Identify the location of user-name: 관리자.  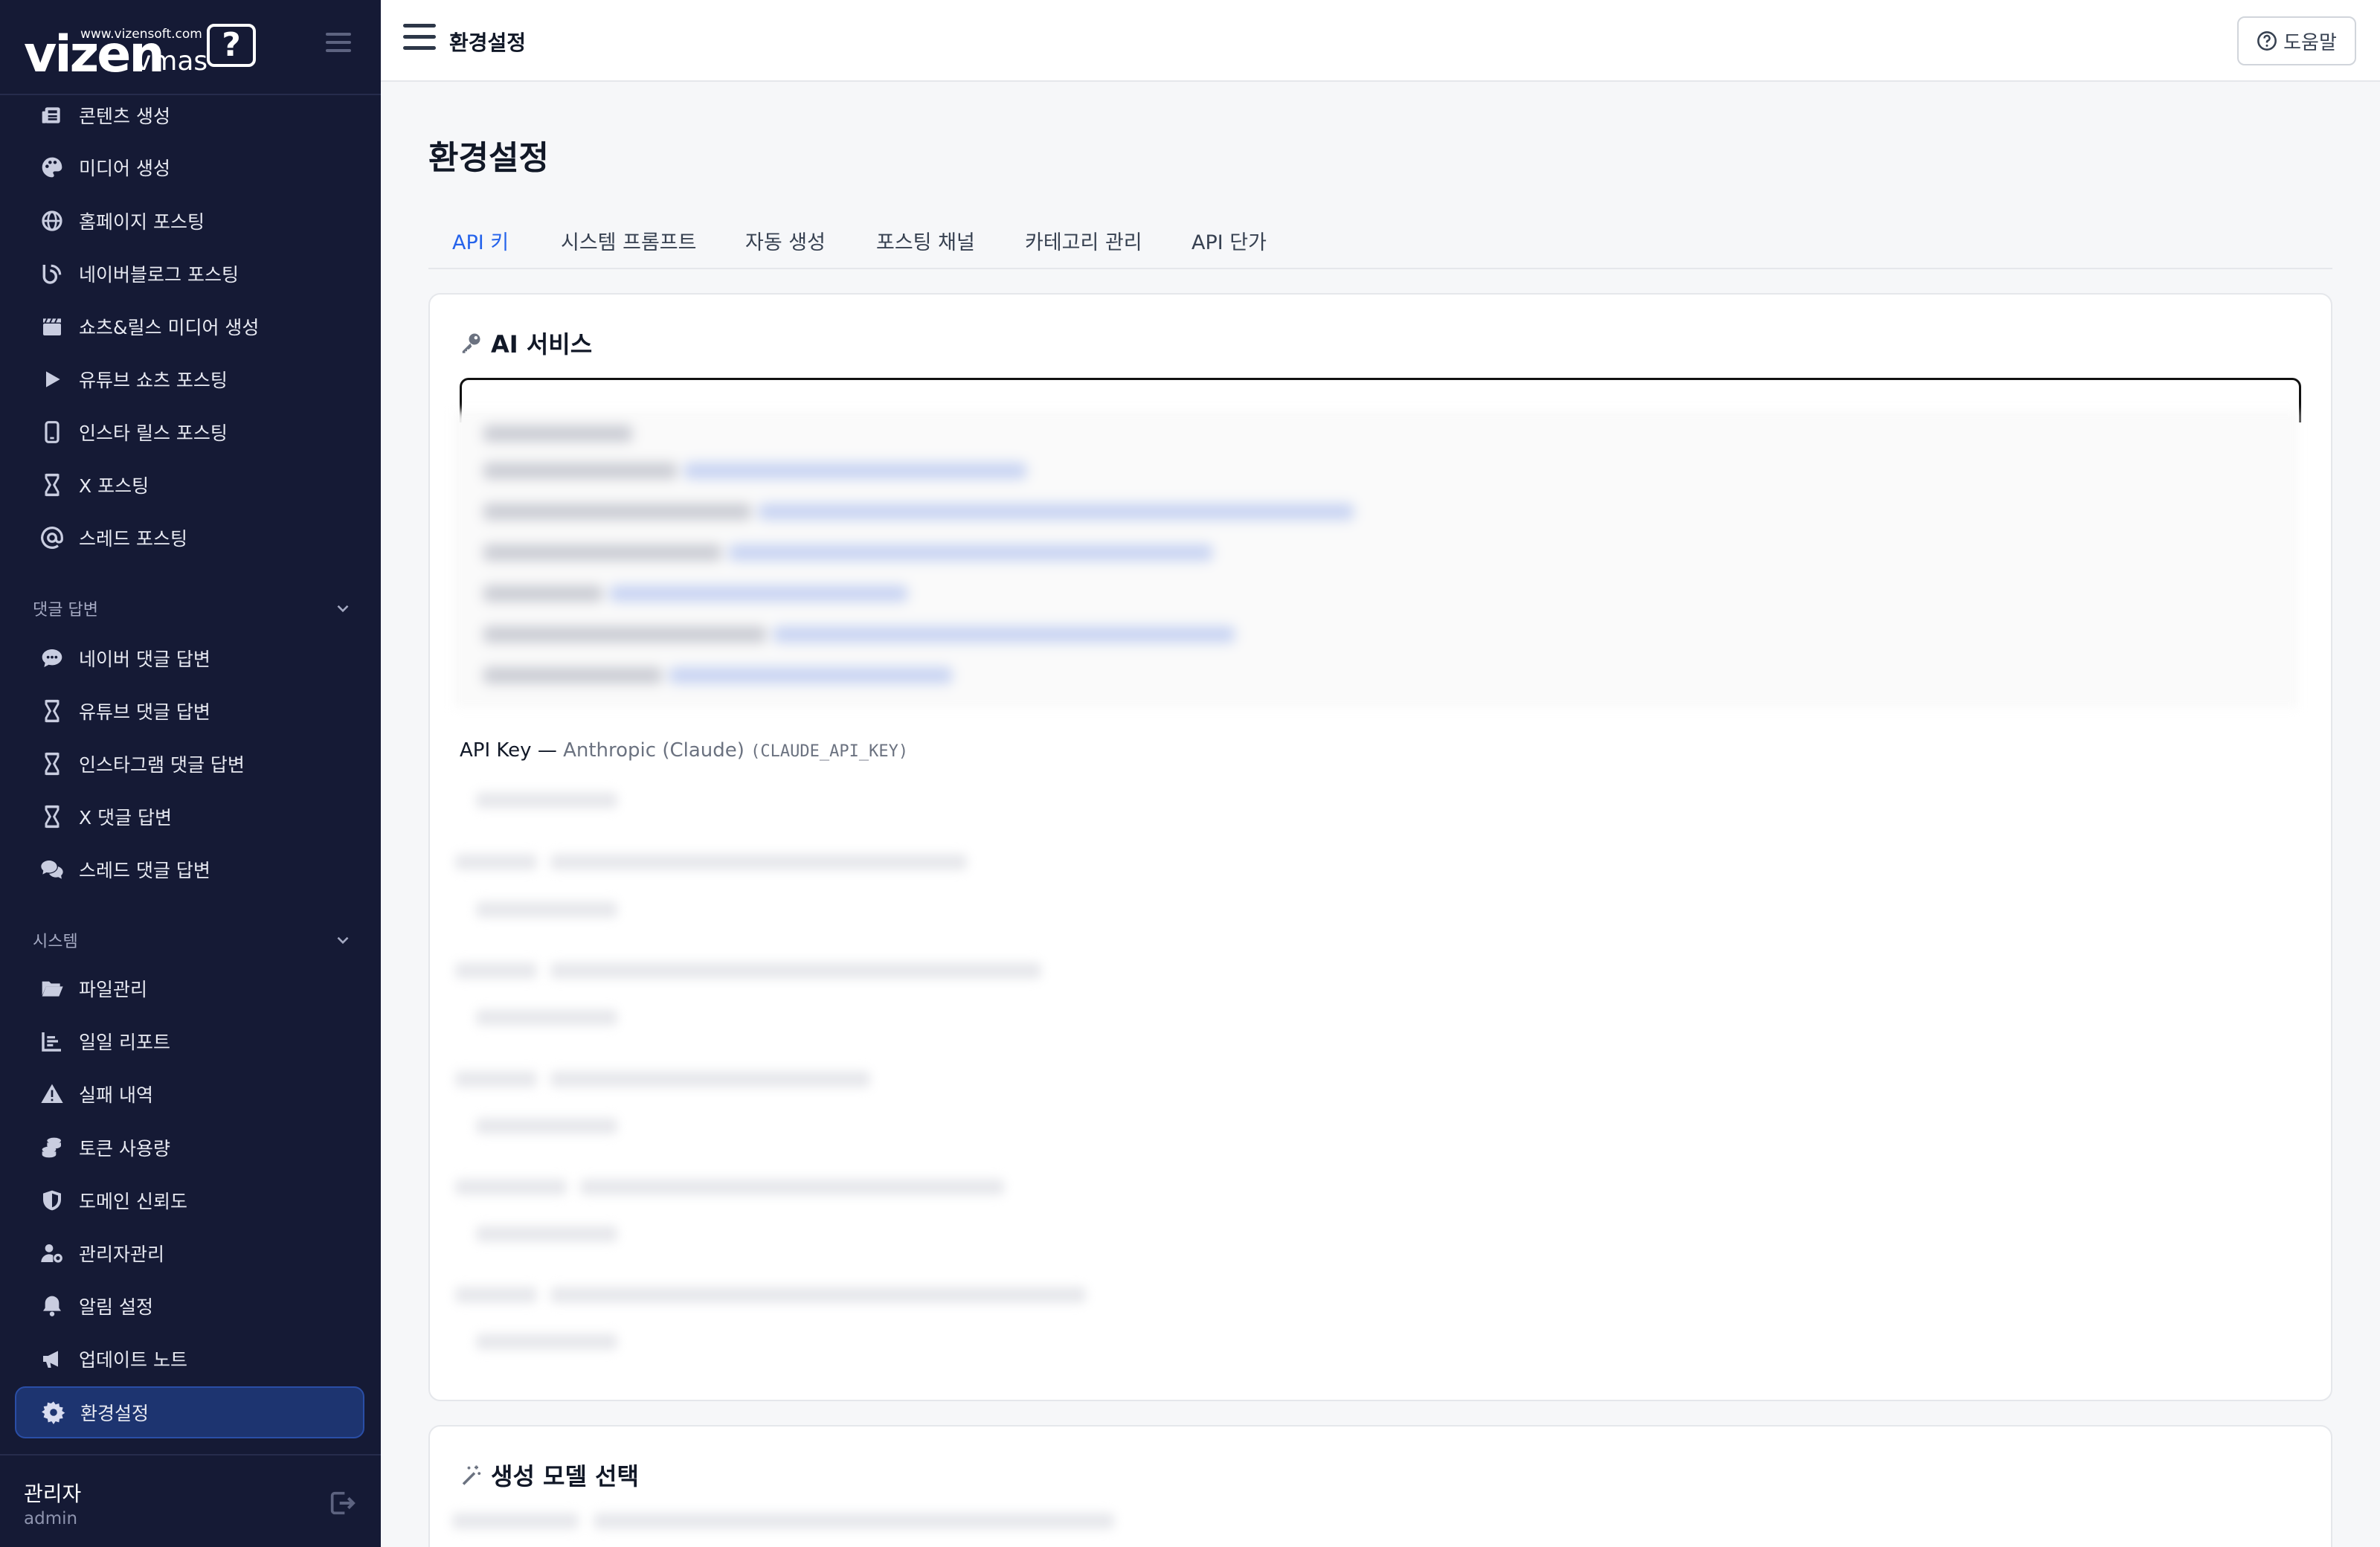
(53, 1494).